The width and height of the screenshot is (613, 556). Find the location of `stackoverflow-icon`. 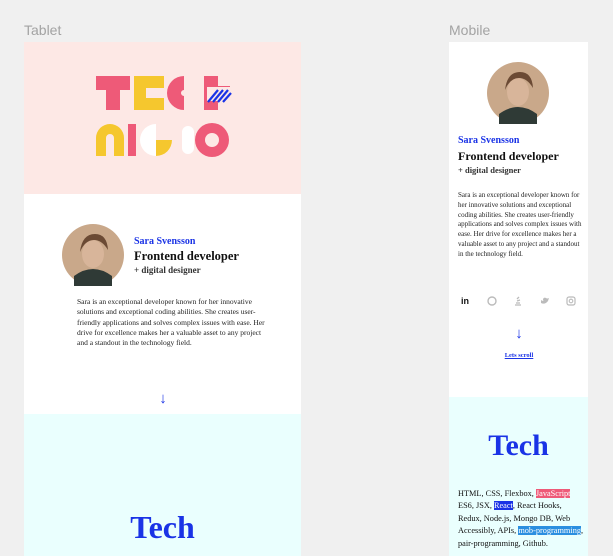

stackoverflow-icon is located at coordinates (518, 301).